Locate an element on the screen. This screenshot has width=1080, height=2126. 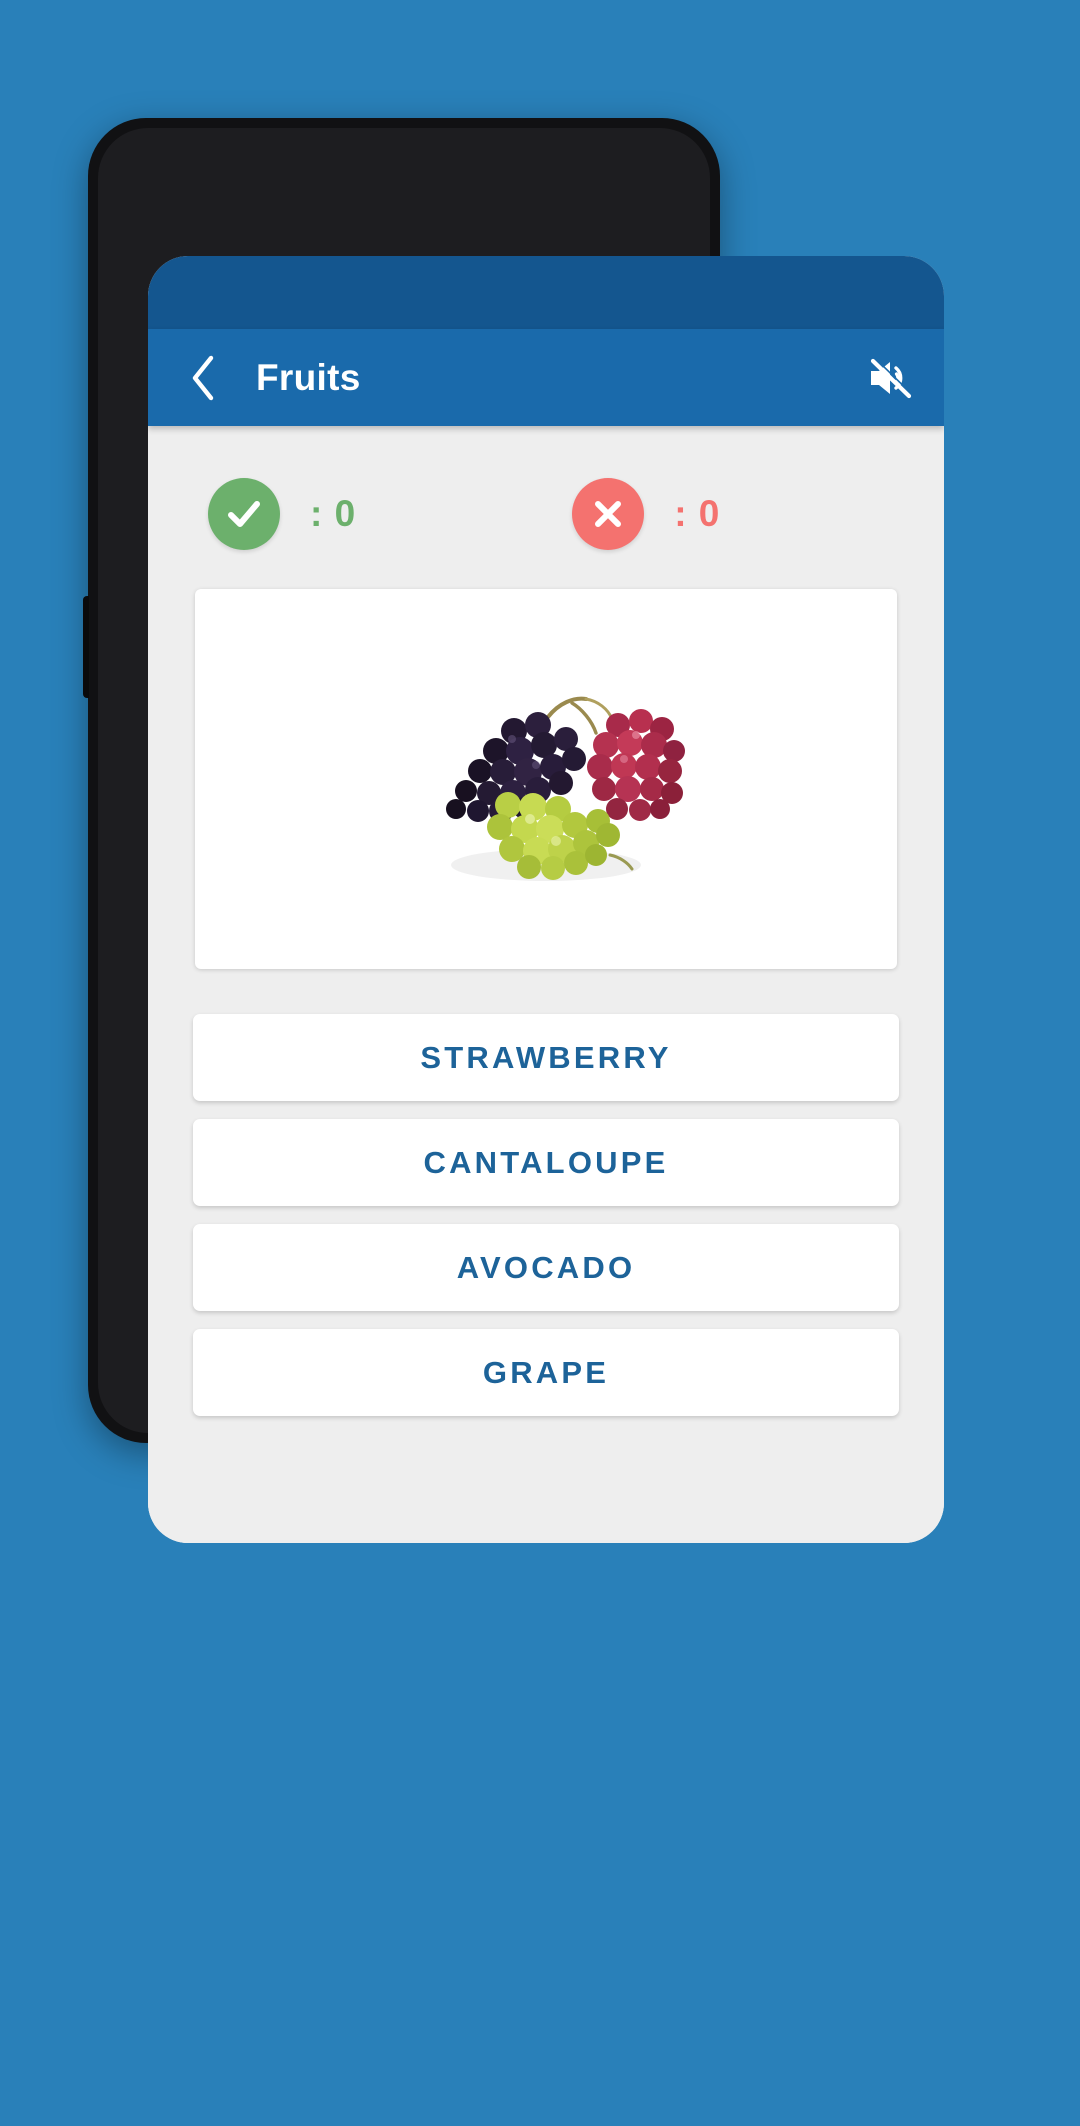
correct-score-value: : 0 is located at coordinates (333, 513).